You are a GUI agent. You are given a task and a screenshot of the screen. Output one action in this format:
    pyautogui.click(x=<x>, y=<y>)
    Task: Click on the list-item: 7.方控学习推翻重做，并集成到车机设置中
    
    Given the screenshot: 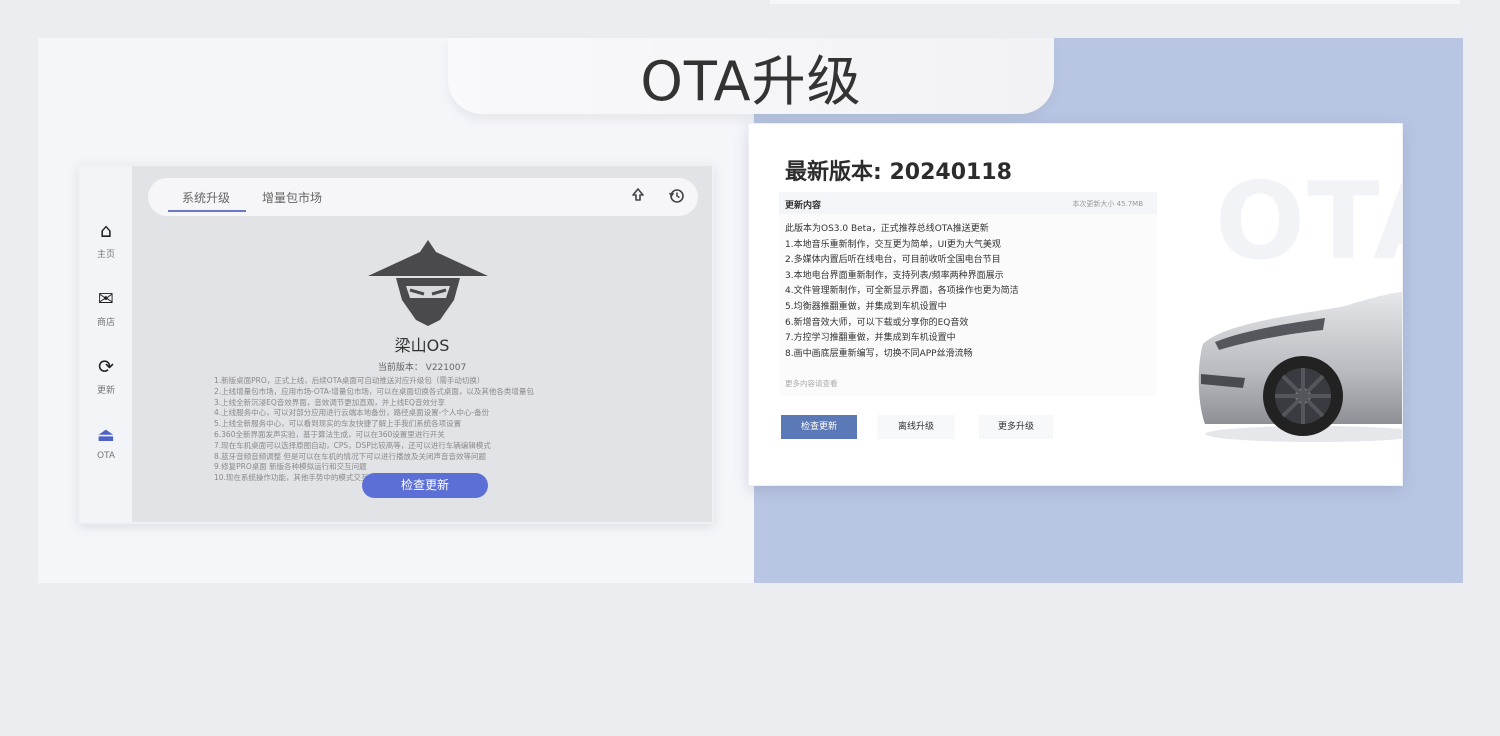 What is the action you would take?
    pyautogui.click(x=870, y=338)
    